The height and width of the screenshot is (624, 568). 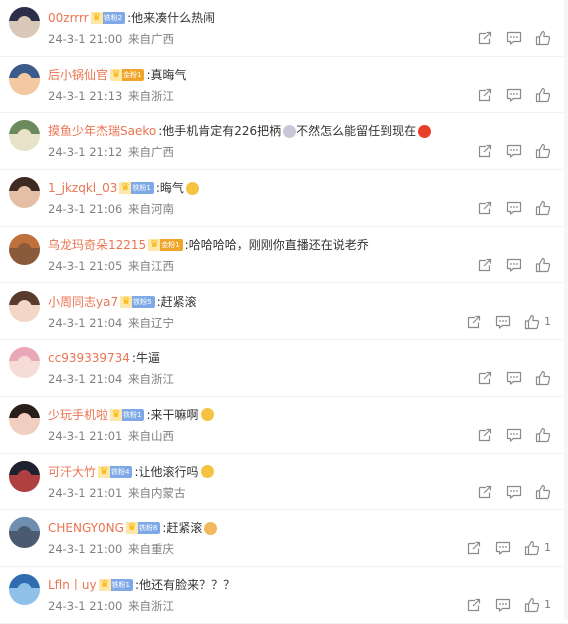 What do you see at coordinates (547, 321) in the screenshot?
I see `like-count: 1` at bounding box center [547, 321].